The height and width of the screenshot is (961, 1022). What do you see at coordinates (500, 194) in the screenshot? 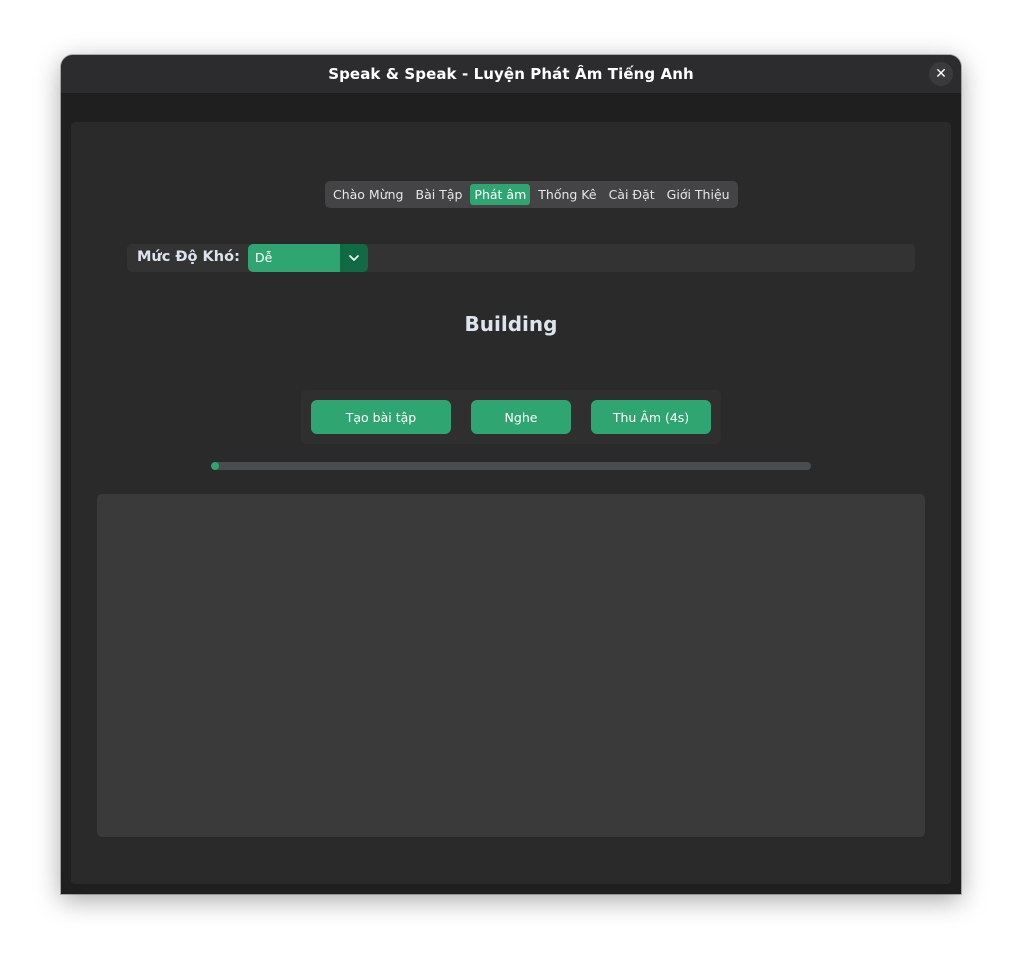
I see `tab-pronunciation: Phát âm` at bounding box center [500, 194].